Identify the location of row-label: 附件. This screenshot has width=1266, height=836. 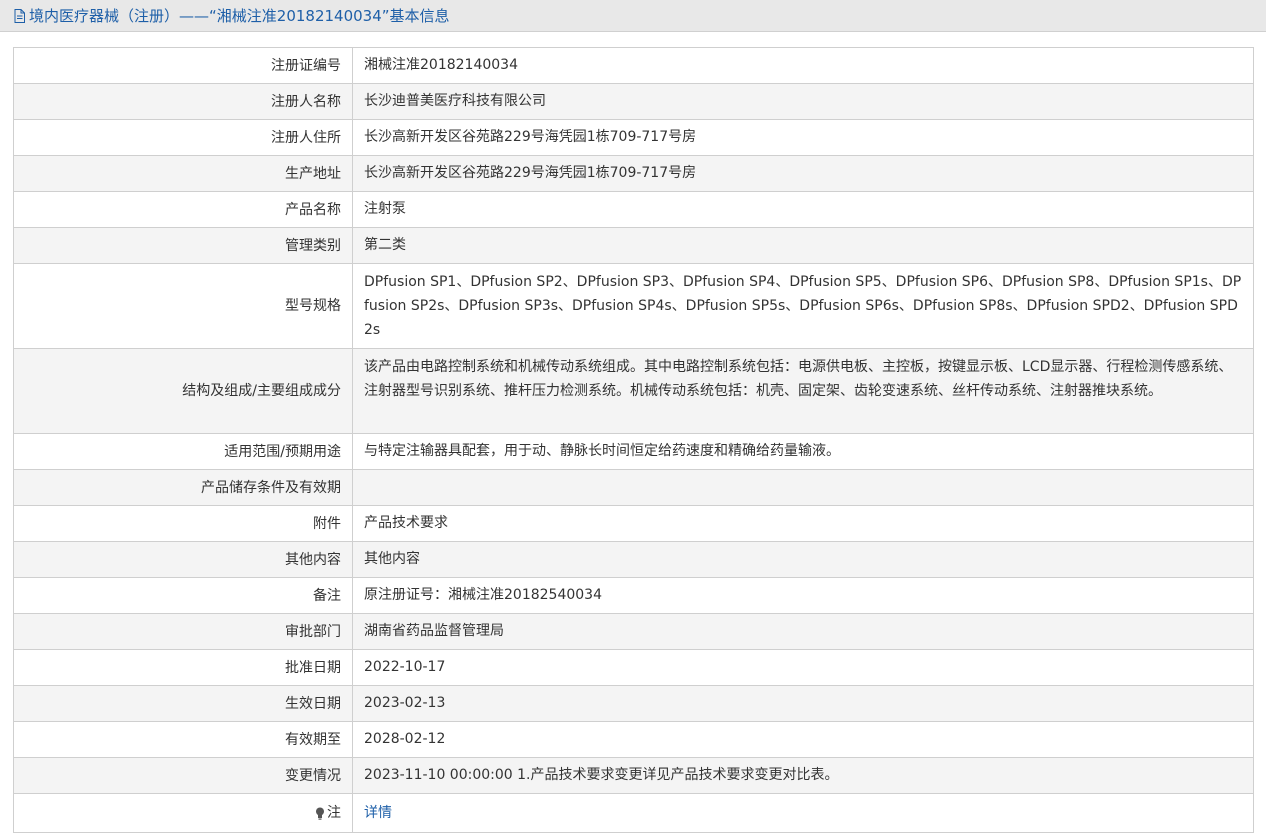
(183, 523).